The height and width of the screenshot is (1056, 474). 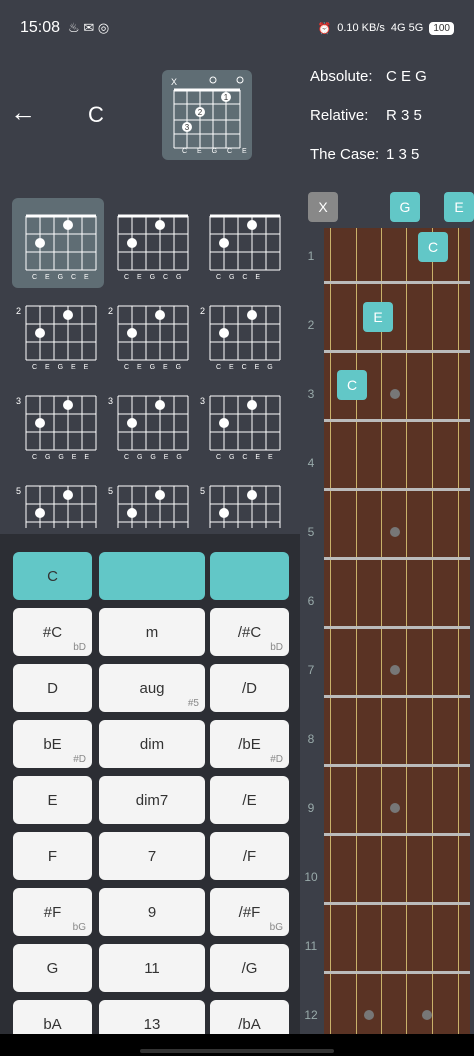 I want to click on home-handle, so click(x=237, y=1051).